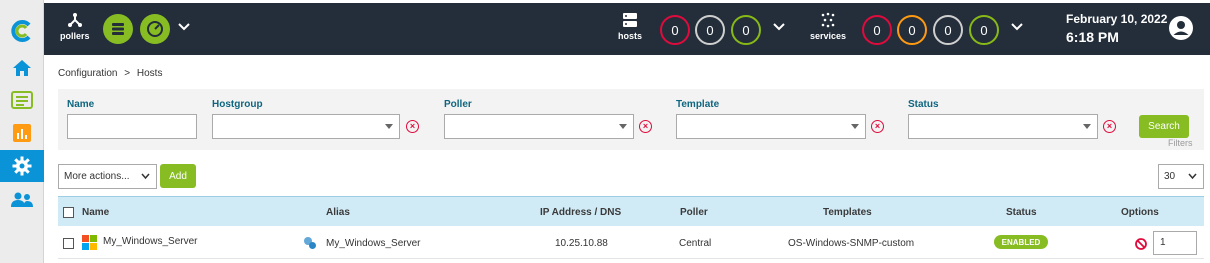 The height and width of the screenshot is (263, 1210). Describe the element at coordinates (310, 243) in the screenshot. I see `duplicate-icon` at that location.